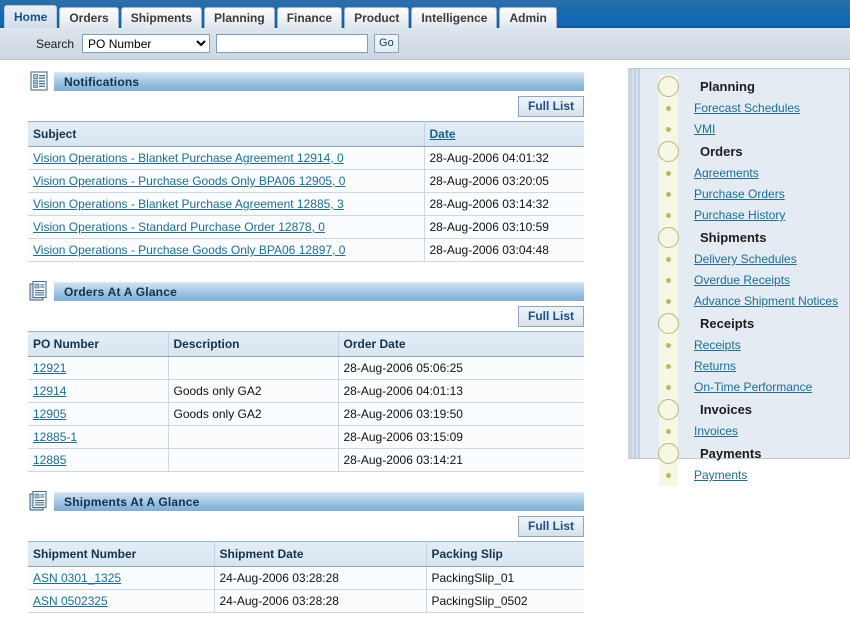 The image size is (850, 631). Describe the element at coordinates (320, 601) in the screenshot. I see `cell-shipment-date: 24-Aug-2006 03:28:28` at that location.